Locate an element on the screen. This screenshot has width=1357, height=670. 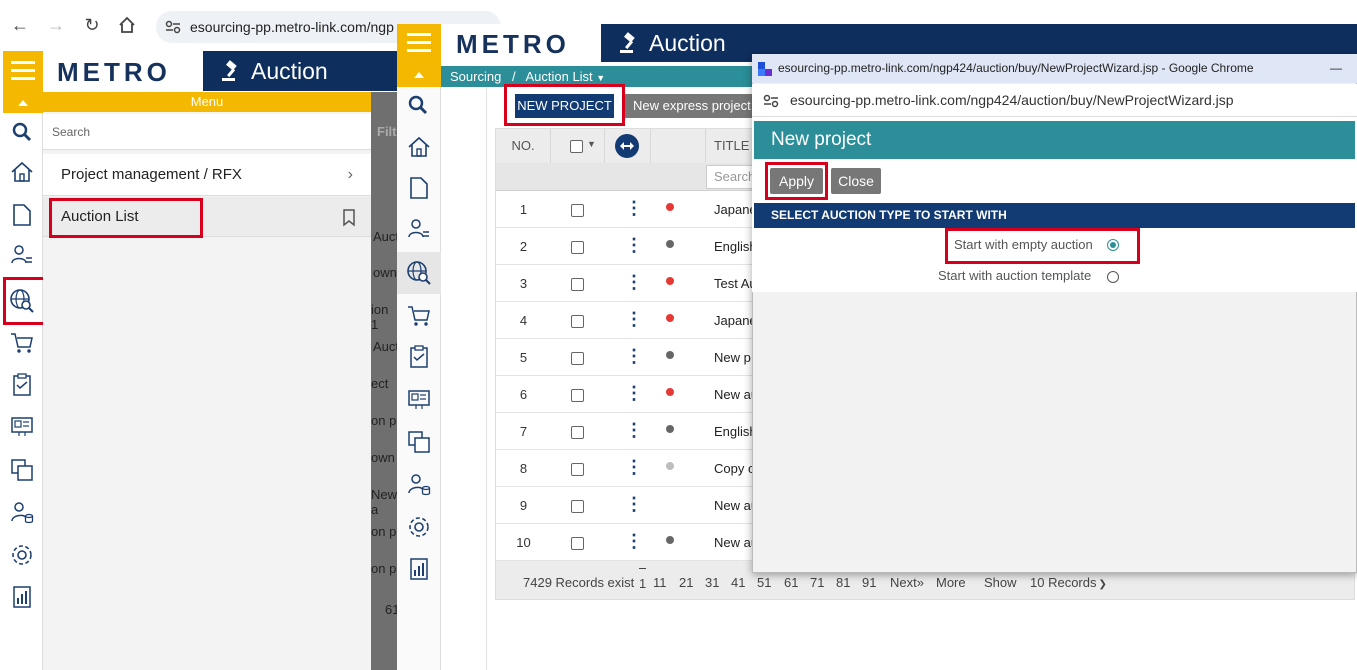
column-header-select: ▼ is located at coordinates (578, 146).